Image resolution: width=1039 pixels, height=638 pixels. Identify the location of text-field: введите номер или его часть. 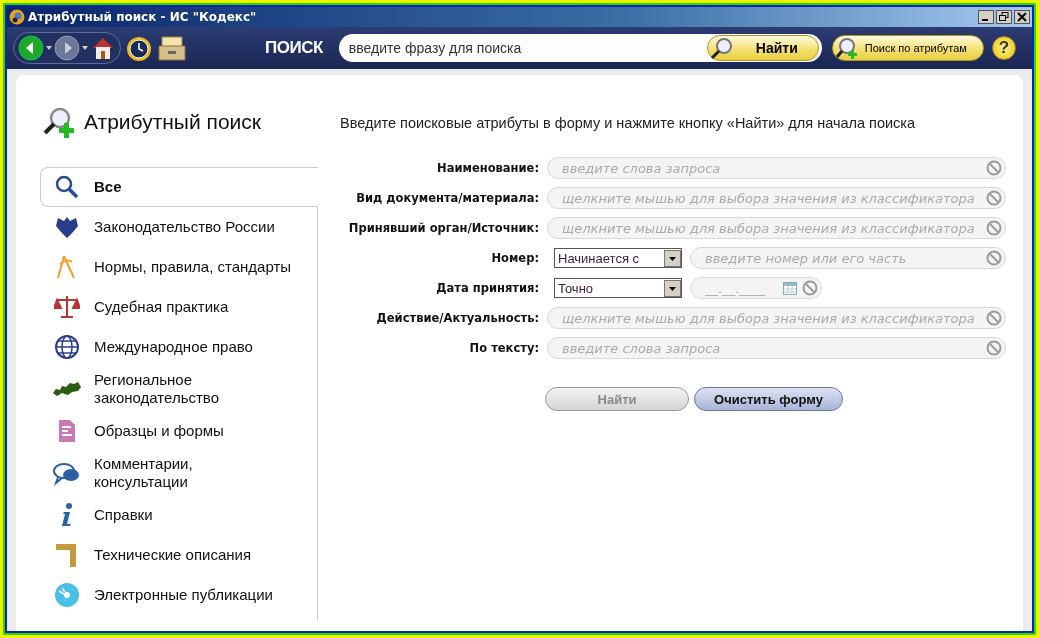
(848, 258).